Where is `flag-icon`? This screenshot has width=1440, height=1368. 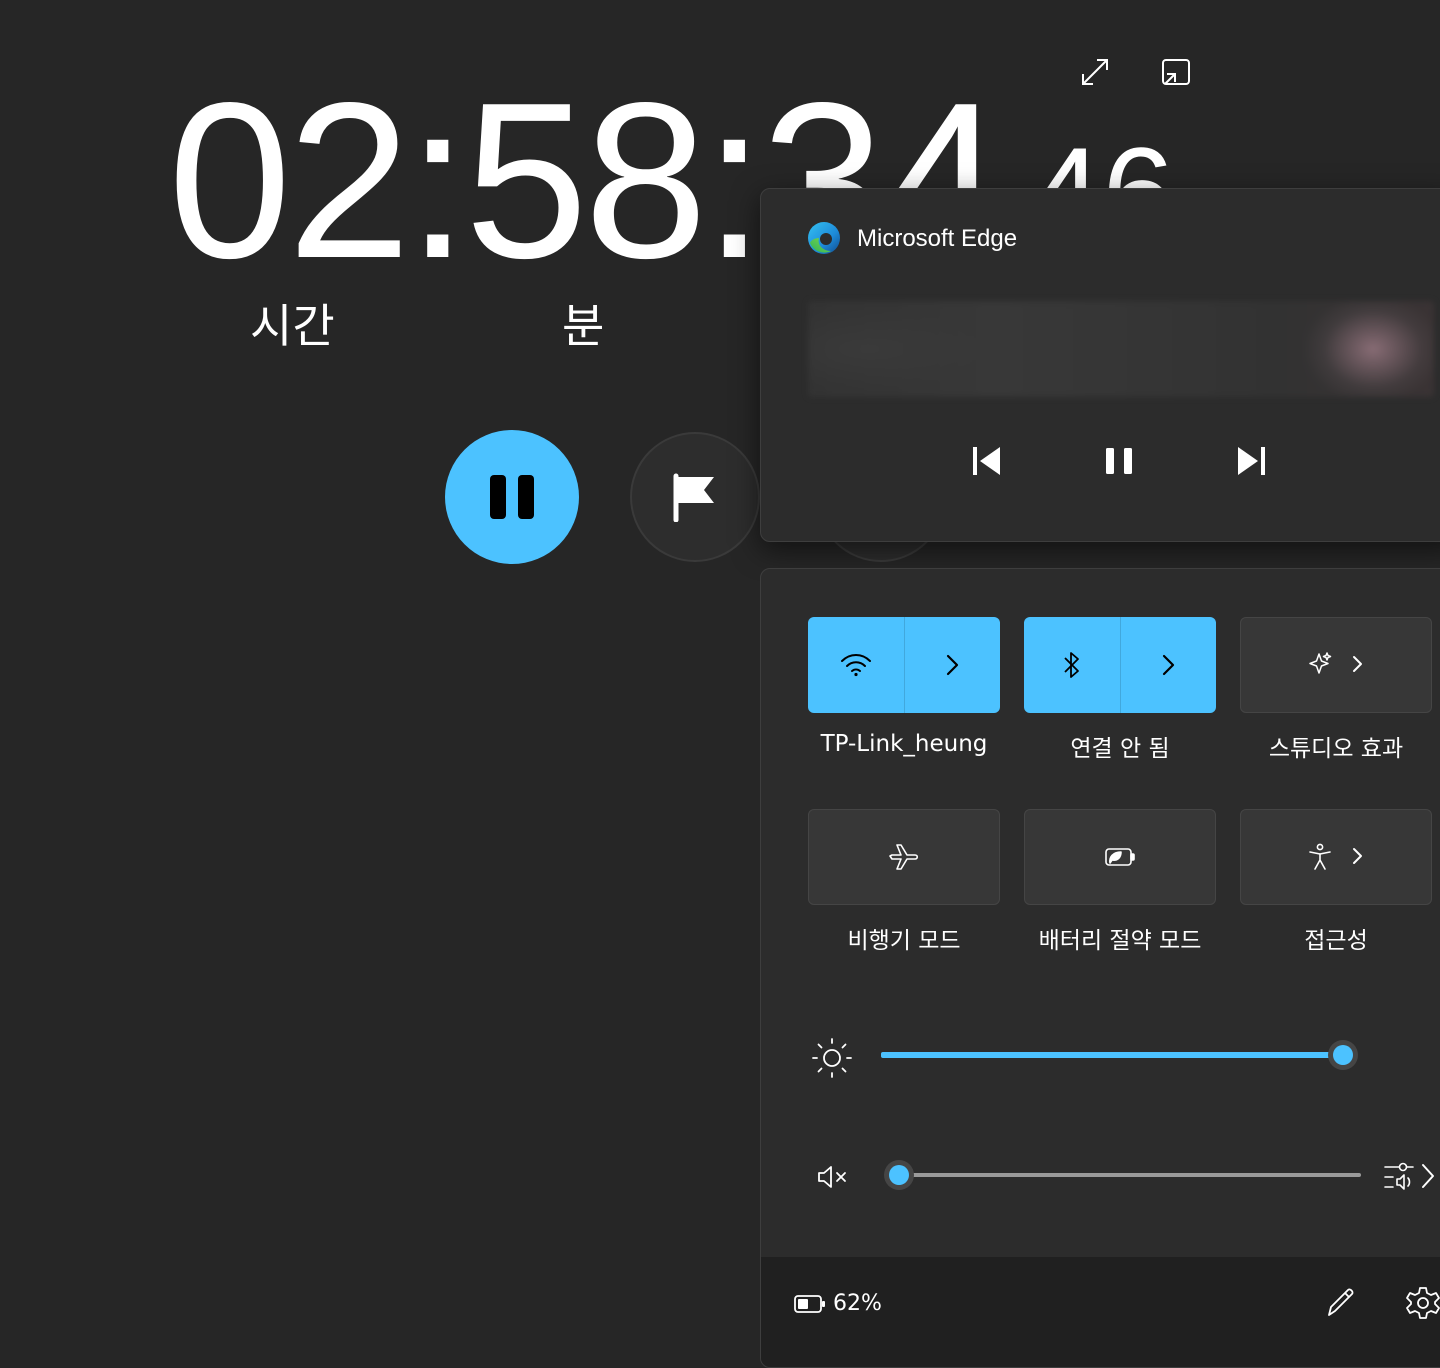 flag-icon is located at coordinates (693, 497).